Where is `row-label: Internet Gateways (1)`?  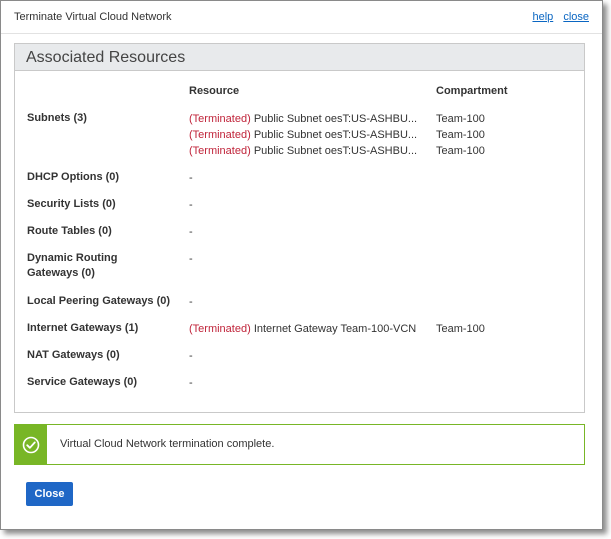 row-label: Internet Gateways (1) is located at coordinates (83, 328).